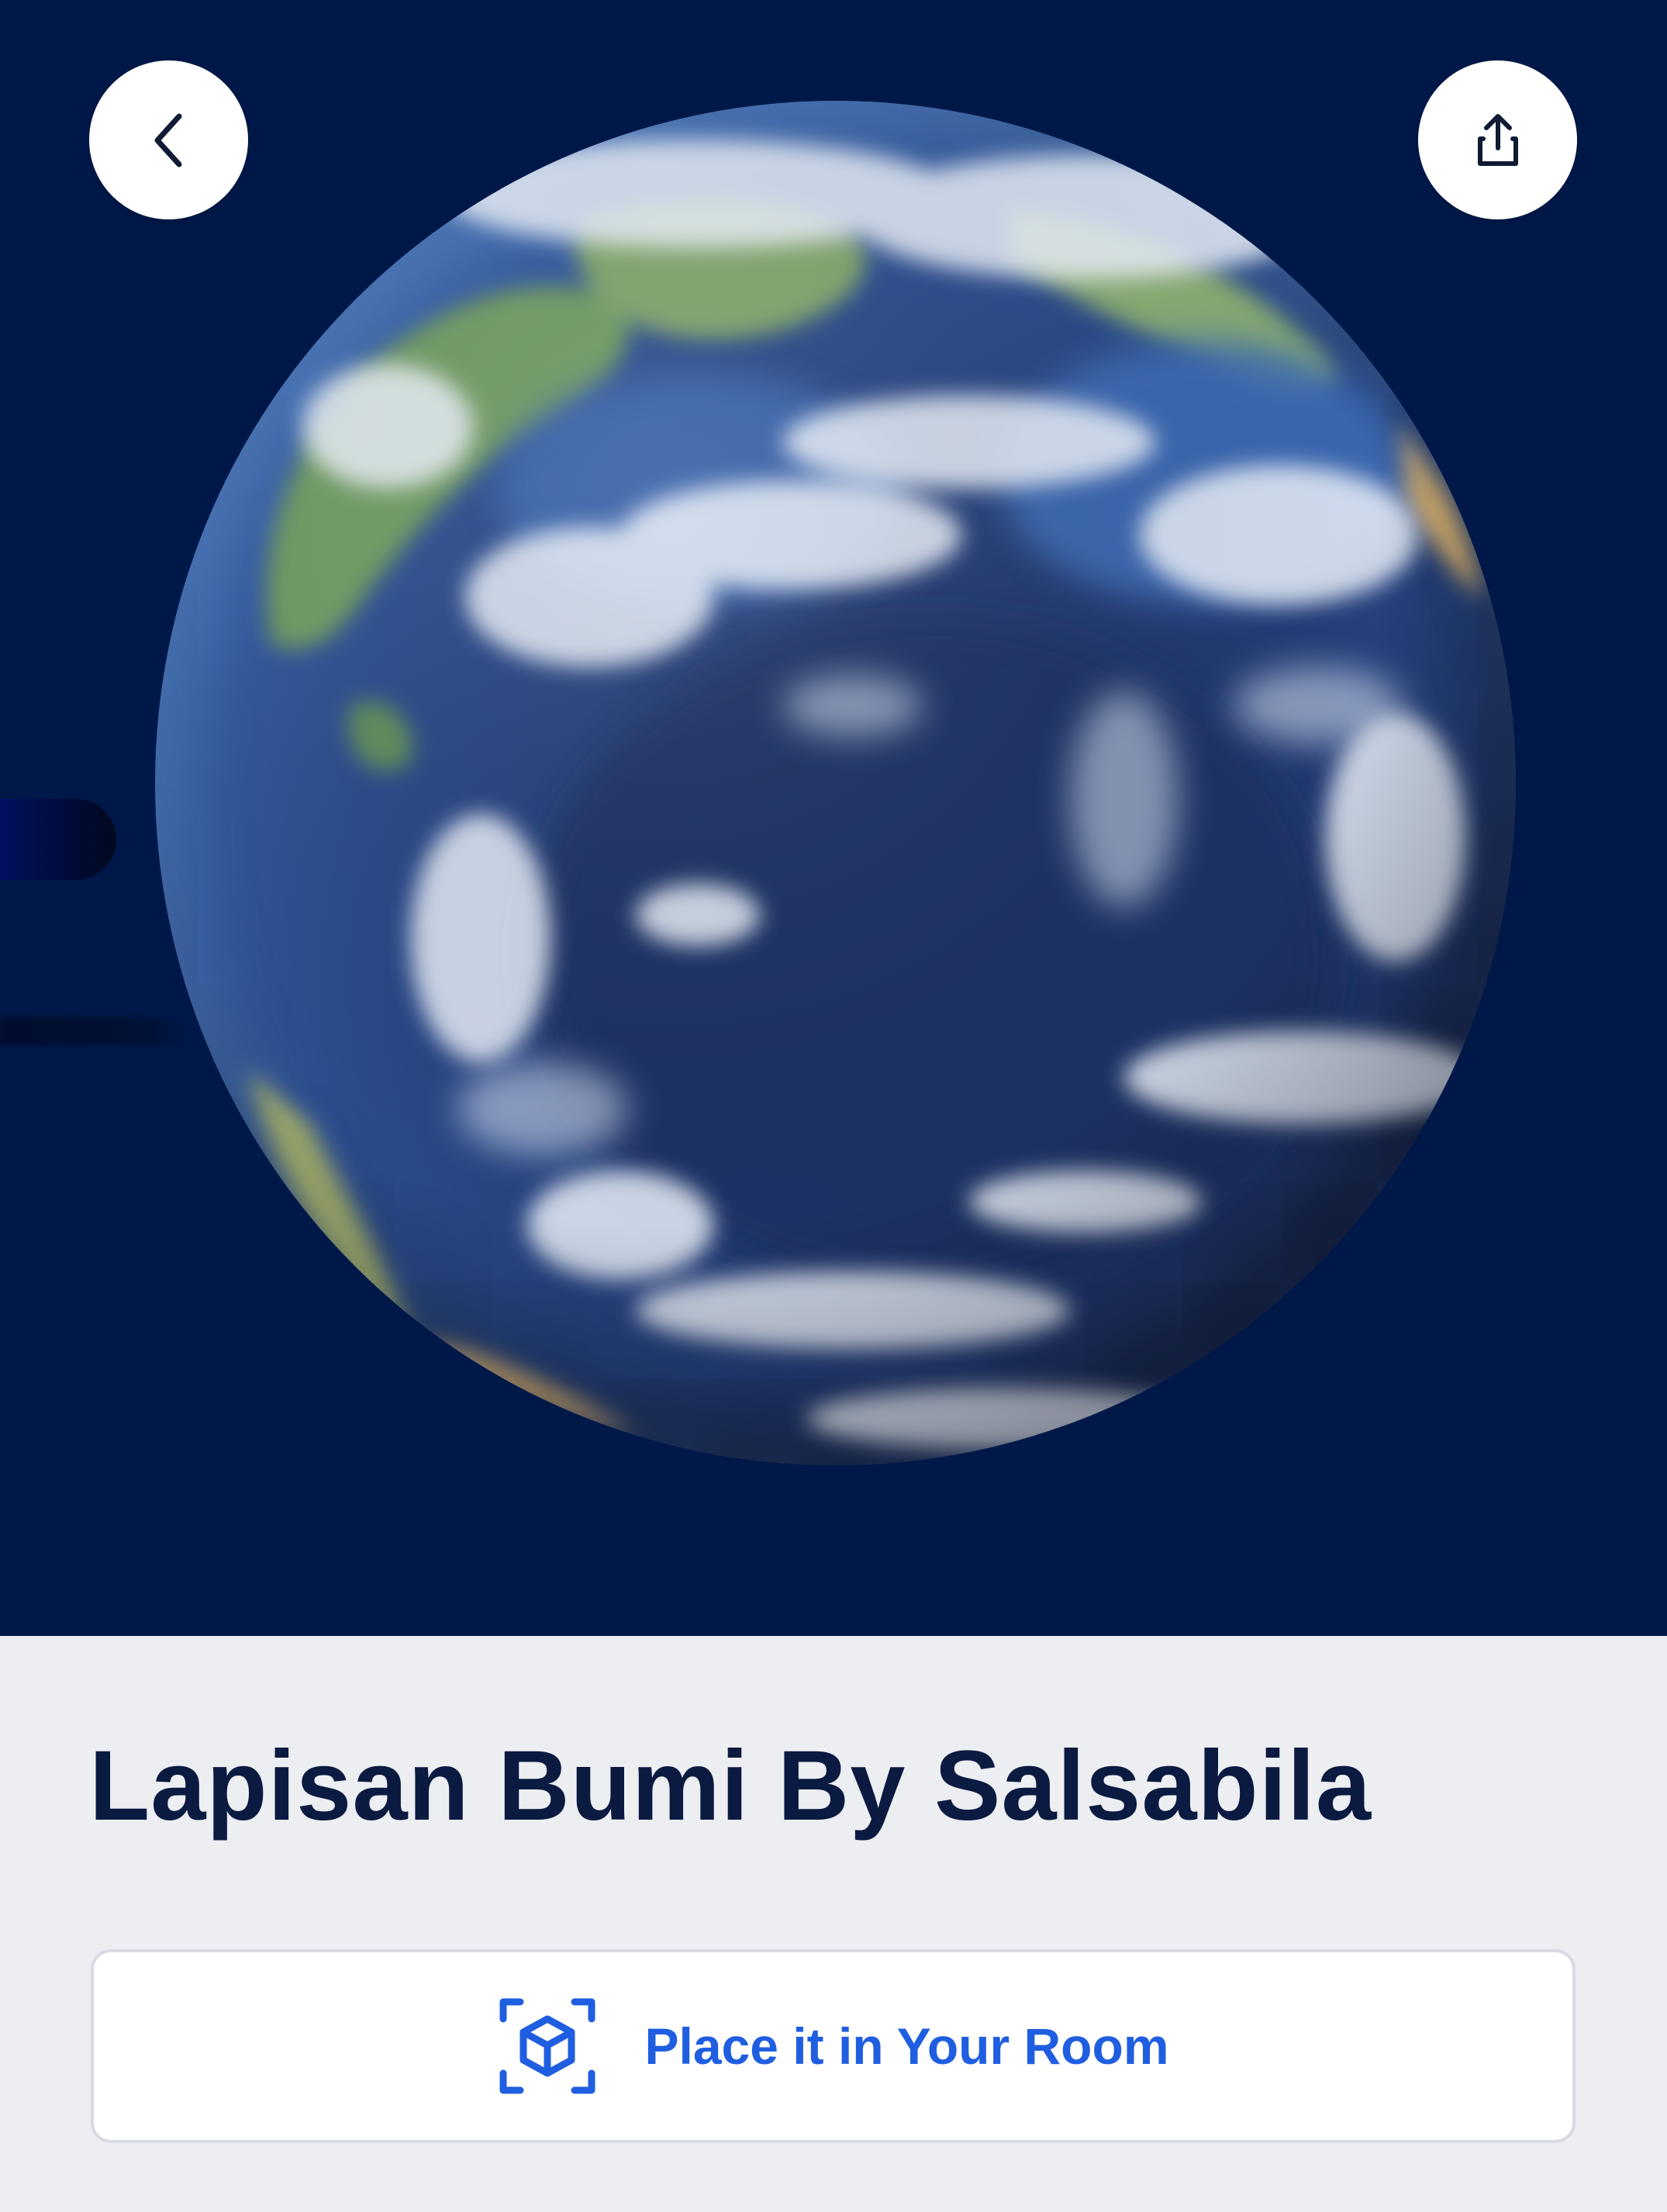 This screenshot has height=2212, width=1667. Describe the element at coordinates (547, 2046) in the screenshot. I see `ar-cube-icon` at that location.